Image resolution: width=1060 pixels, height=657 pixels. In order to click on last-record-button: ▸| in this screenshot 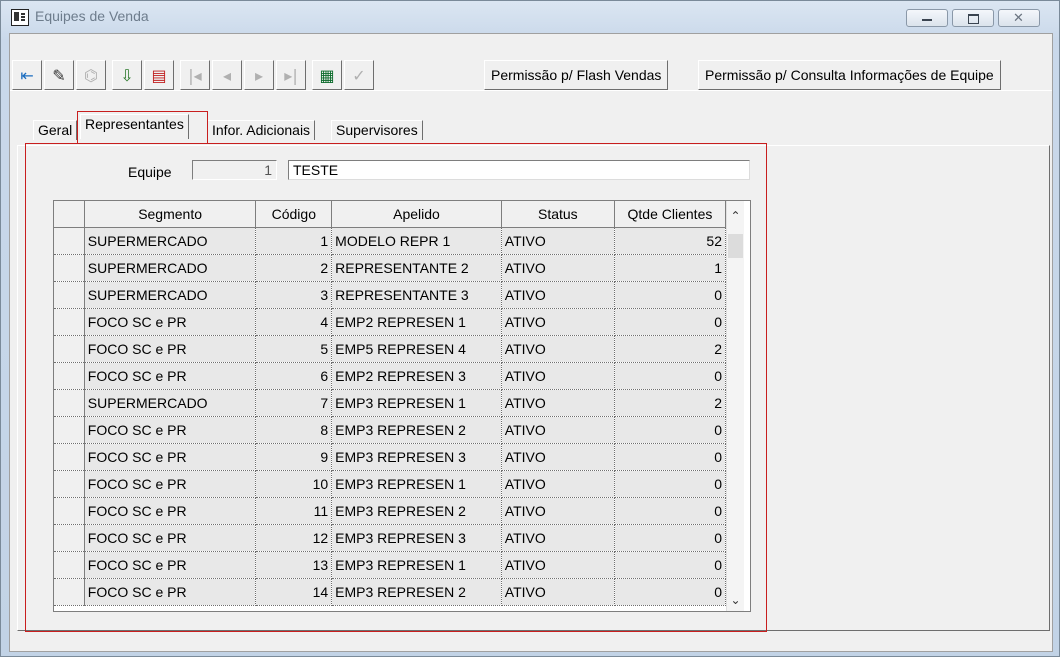, I will do `click(291, 75)`.